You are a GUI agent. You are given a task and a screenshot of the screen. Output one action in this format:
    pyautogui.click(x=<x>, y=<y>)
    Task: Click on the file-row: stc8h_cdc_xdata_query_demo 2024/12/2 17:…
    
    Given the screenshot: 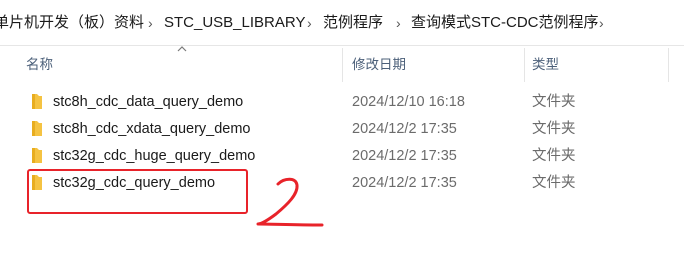 What is the action you would take?
    pyautogui.click(x=350, y=129)
    